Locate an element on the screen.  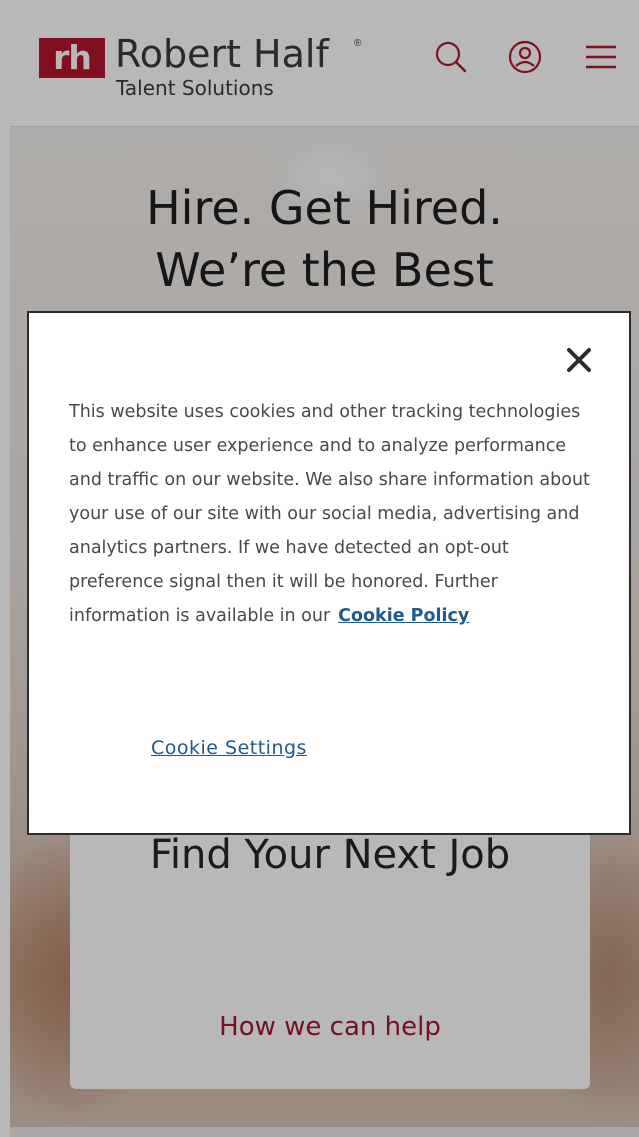
cookie-policy-link: Cookie Policy is located at coordinates (403, 616).